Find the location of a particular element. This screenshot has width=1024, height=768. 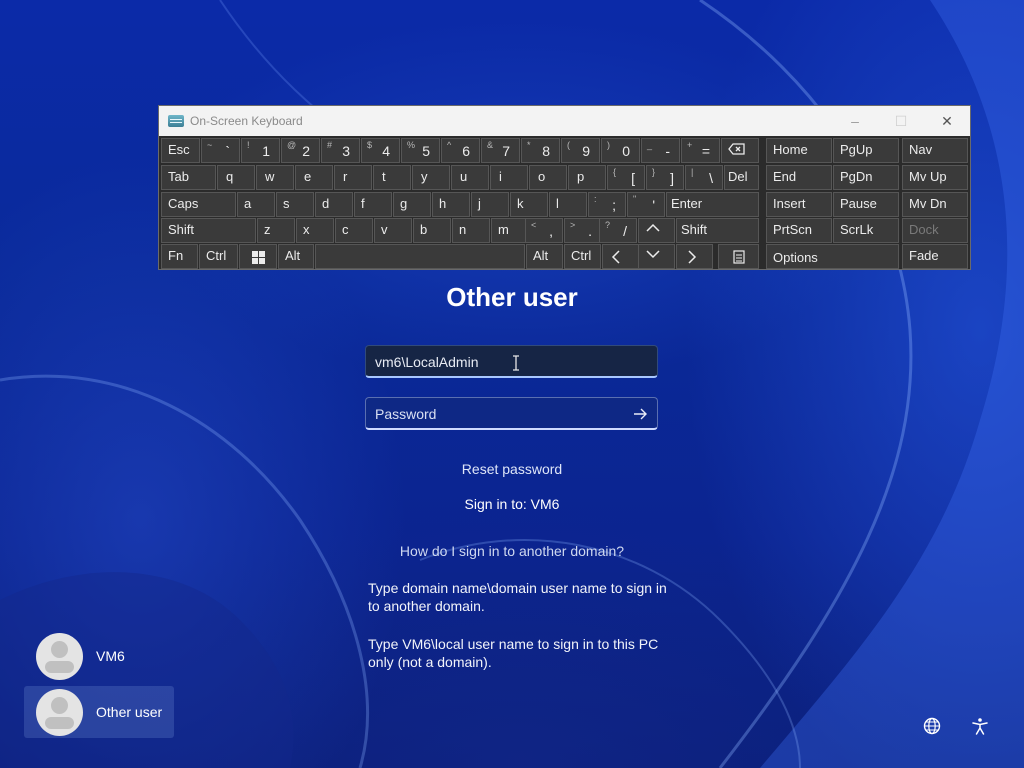

key-pgup: PgUp is located at coordinates (866, 150).